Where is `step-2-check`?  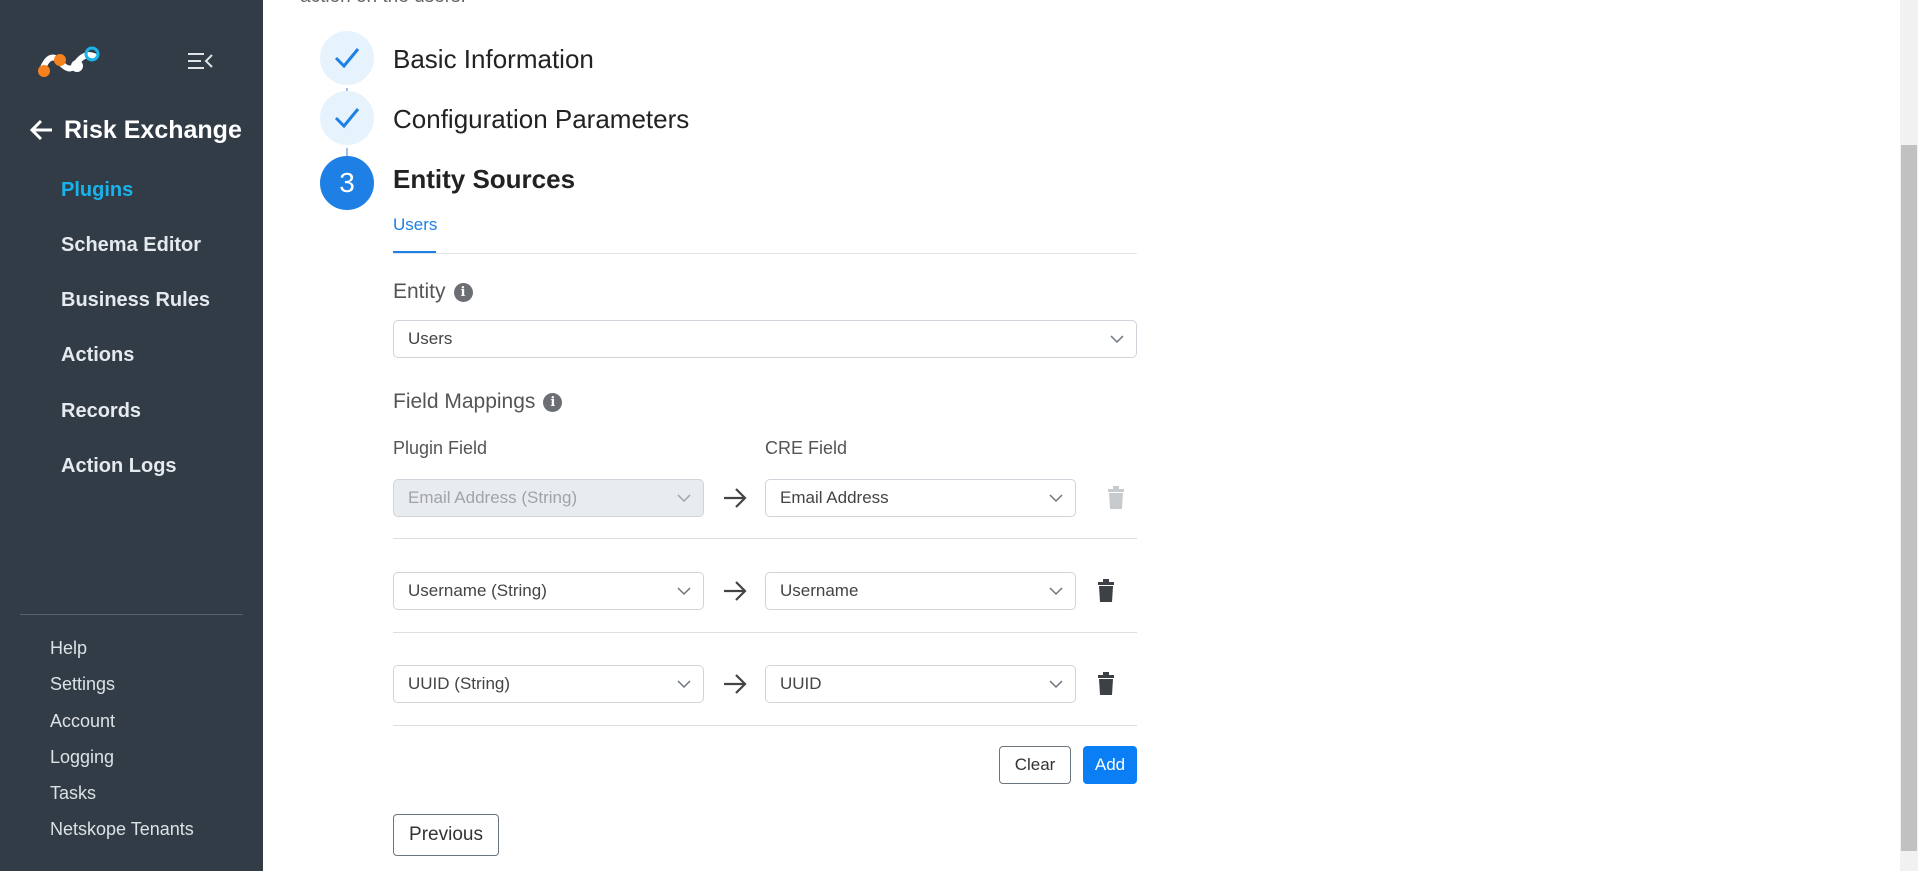 step-2-check is located at coordinates (347, 118).